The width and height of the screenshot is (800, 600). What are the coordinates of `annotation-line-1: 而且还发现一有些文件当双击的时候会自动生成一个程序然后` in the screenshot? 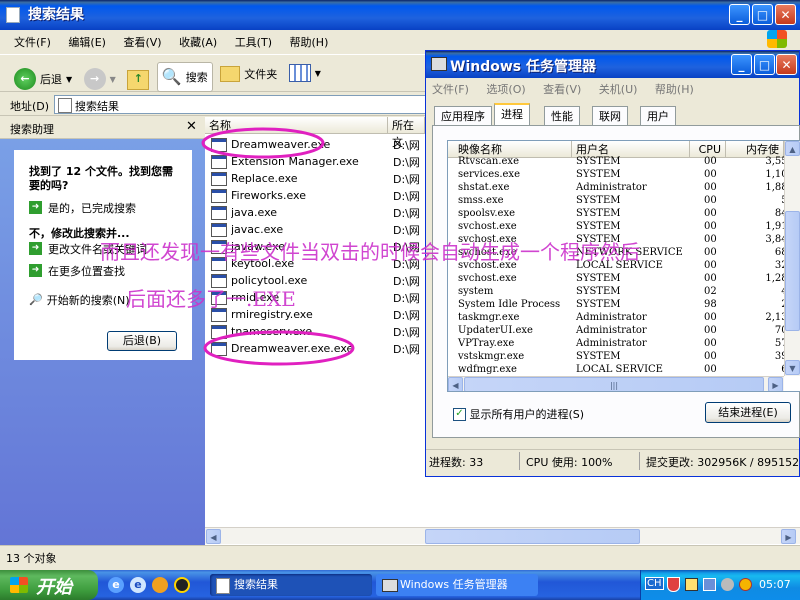 It's located at (370, 252).